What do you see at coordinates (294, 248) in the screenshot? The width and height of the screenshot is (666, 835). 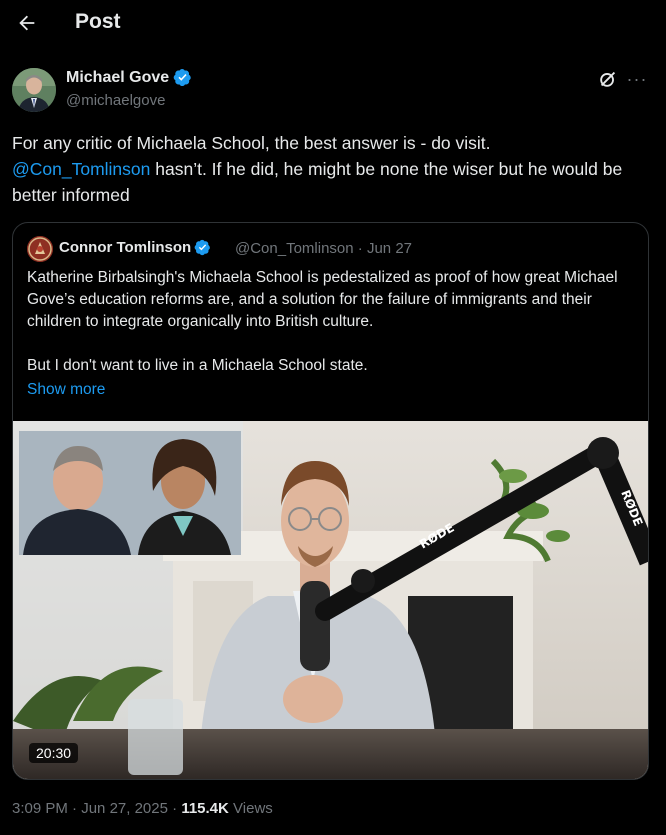 I see `quoted-author-handle: @Con_Tomlinson` at bounding box center [294, 248].